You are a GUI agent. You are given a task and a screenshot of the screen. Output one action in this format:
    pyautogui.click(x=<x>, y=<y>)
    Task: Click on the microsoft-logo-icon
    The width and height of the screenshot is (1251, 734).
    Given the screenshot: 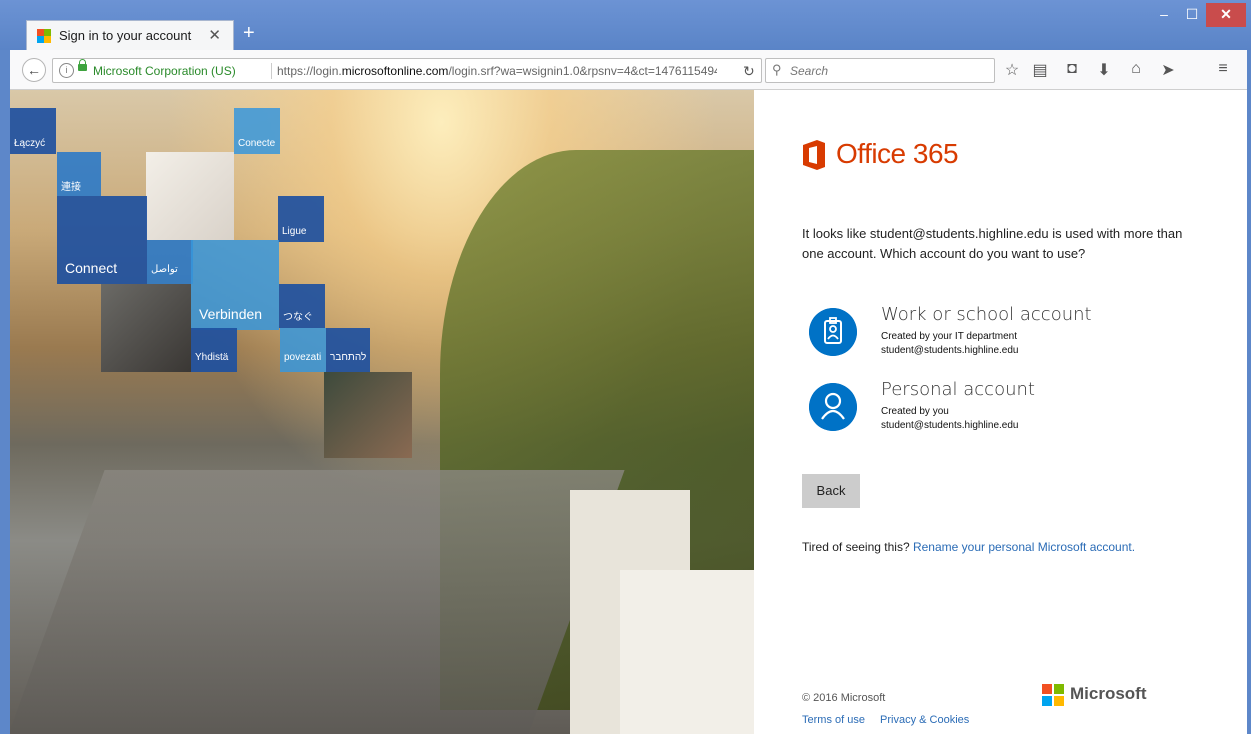 What is the action you would take?
    pyautogui.click(x=1053, y=695)
    